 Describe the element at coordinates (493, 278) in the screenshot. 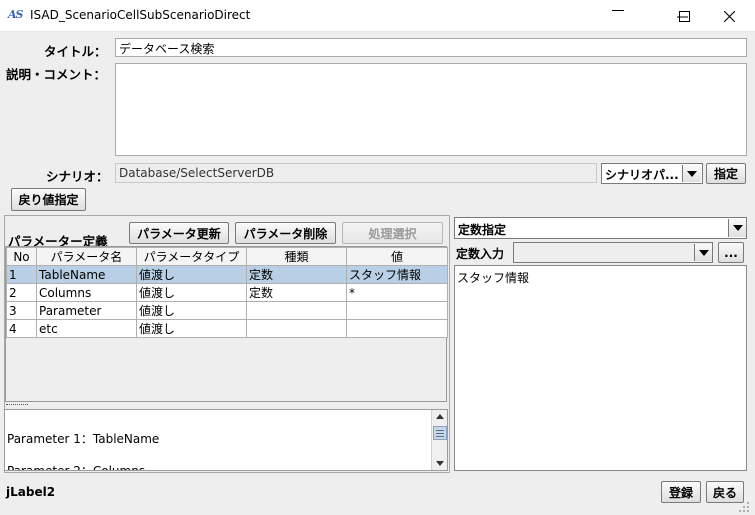

I see `constant-text: スタッフ情報` at that location.